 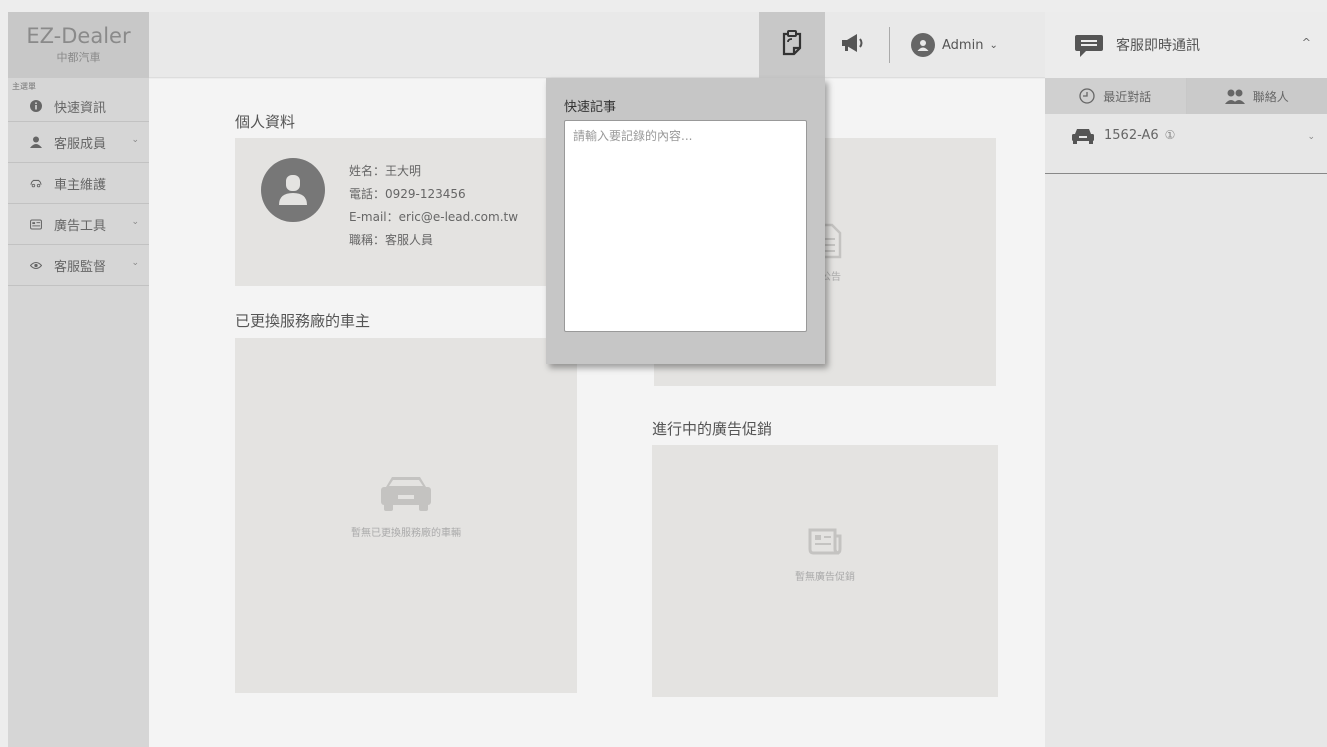 What do you see at coordinates (923, 45) in the screenshot?
I see `user-avatar-icon` at bounding box center [923, 45].